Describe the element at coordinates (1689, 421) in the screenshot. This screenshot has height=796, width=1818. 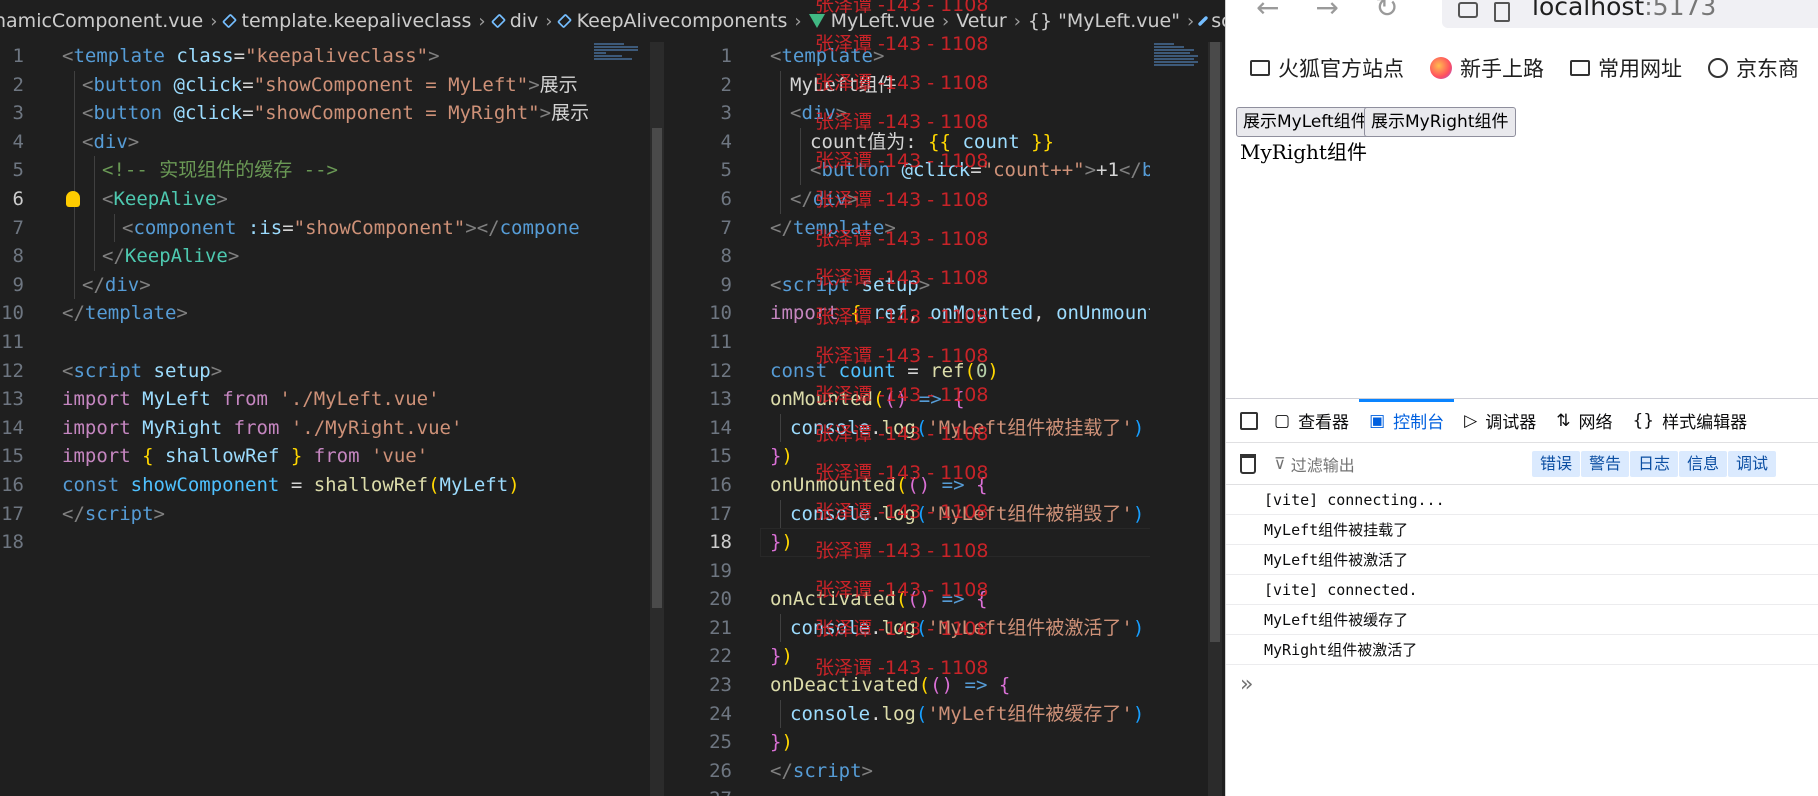
I see `tab-style-editor: {} 样式编辑器` at that location.